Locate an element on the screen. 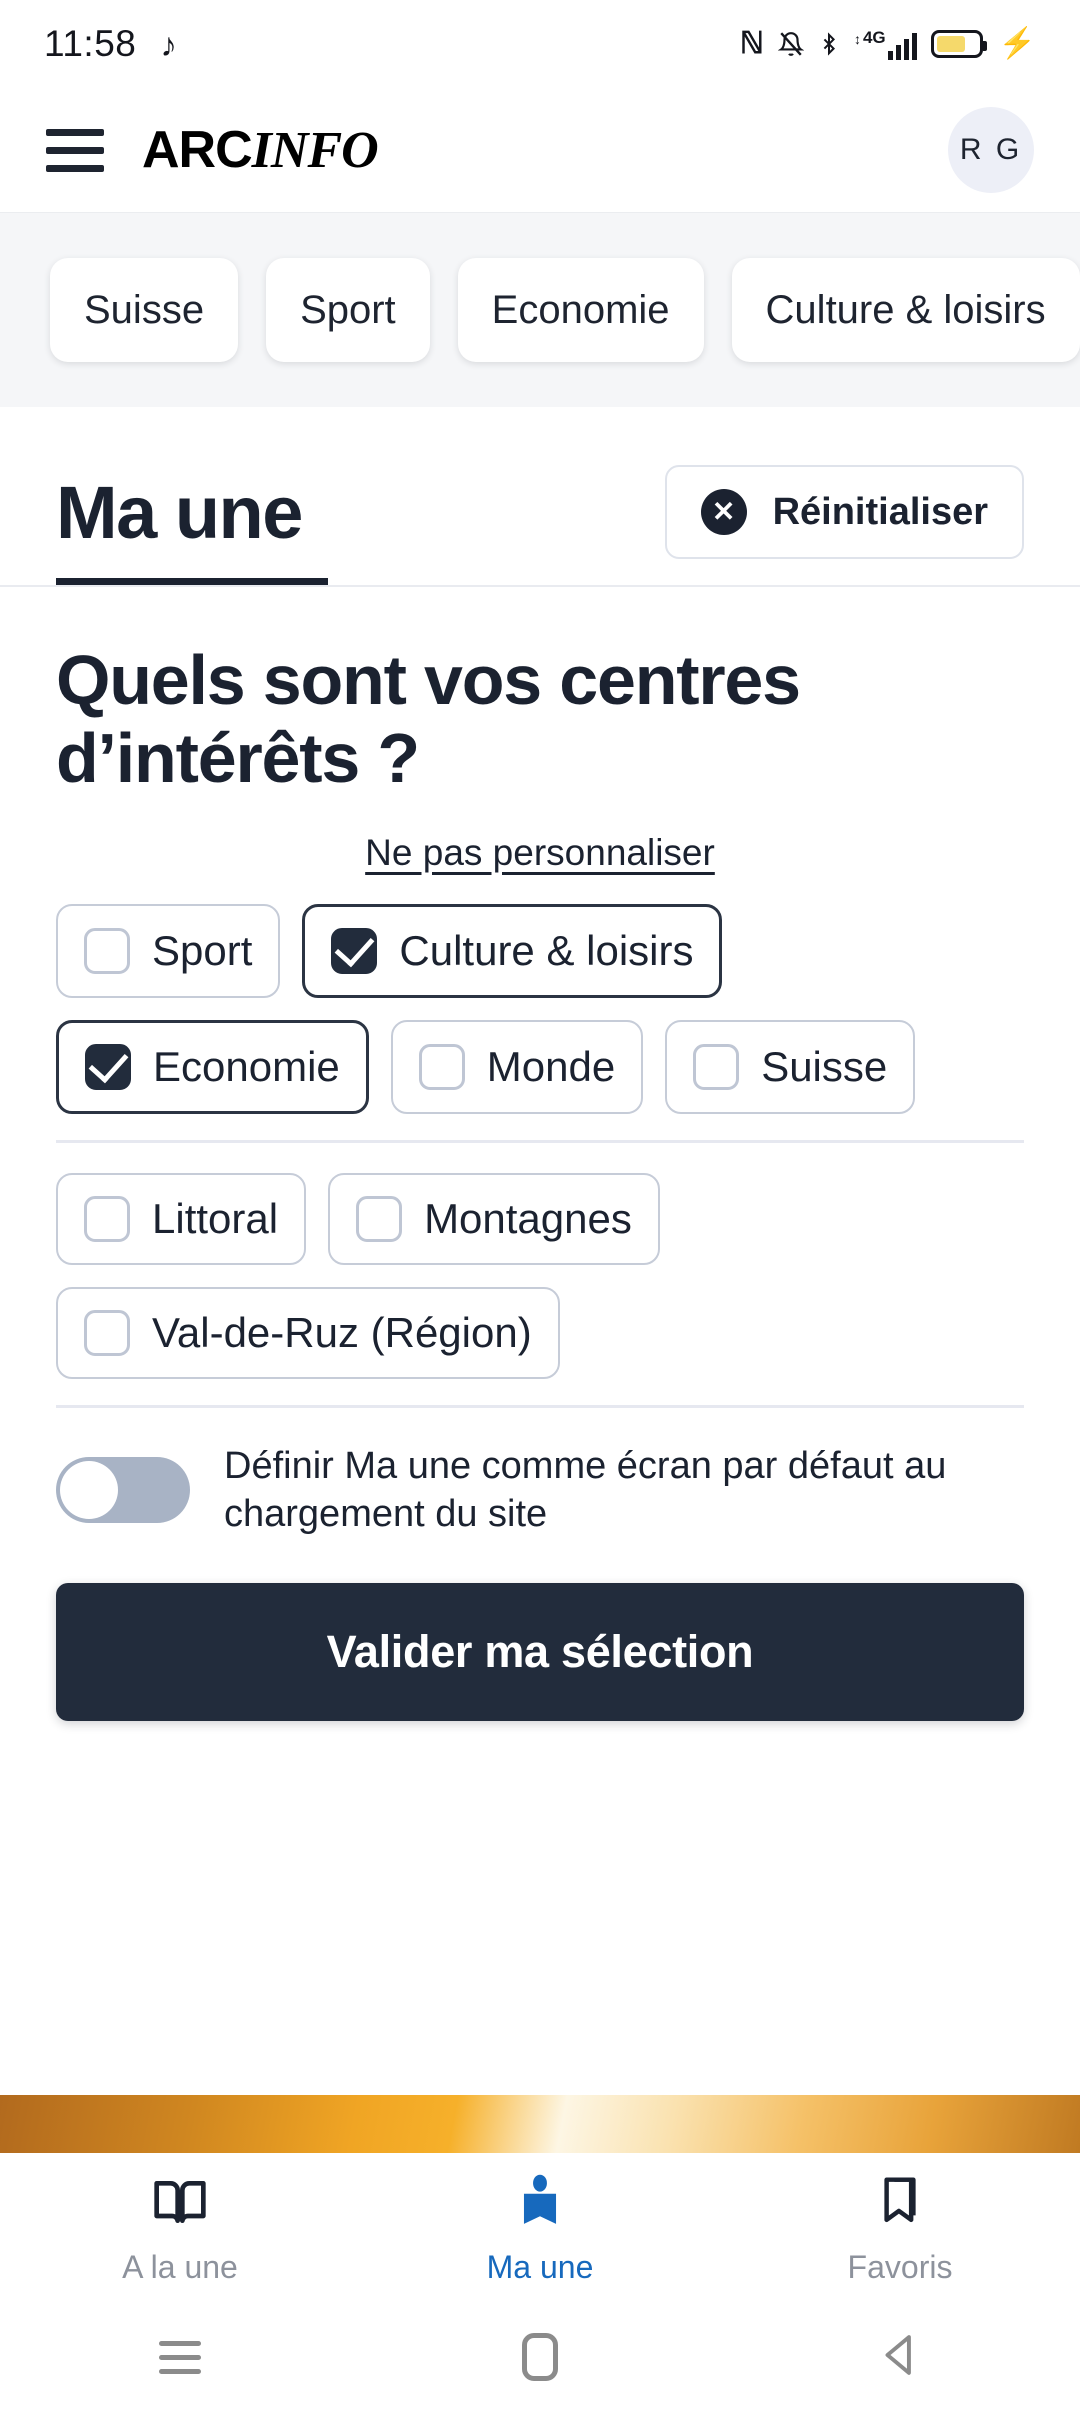 The height and width of the screenshot is (2412, 1080). submit-selection-label: Valider ma sélection is located at coordinates (540, 1652).